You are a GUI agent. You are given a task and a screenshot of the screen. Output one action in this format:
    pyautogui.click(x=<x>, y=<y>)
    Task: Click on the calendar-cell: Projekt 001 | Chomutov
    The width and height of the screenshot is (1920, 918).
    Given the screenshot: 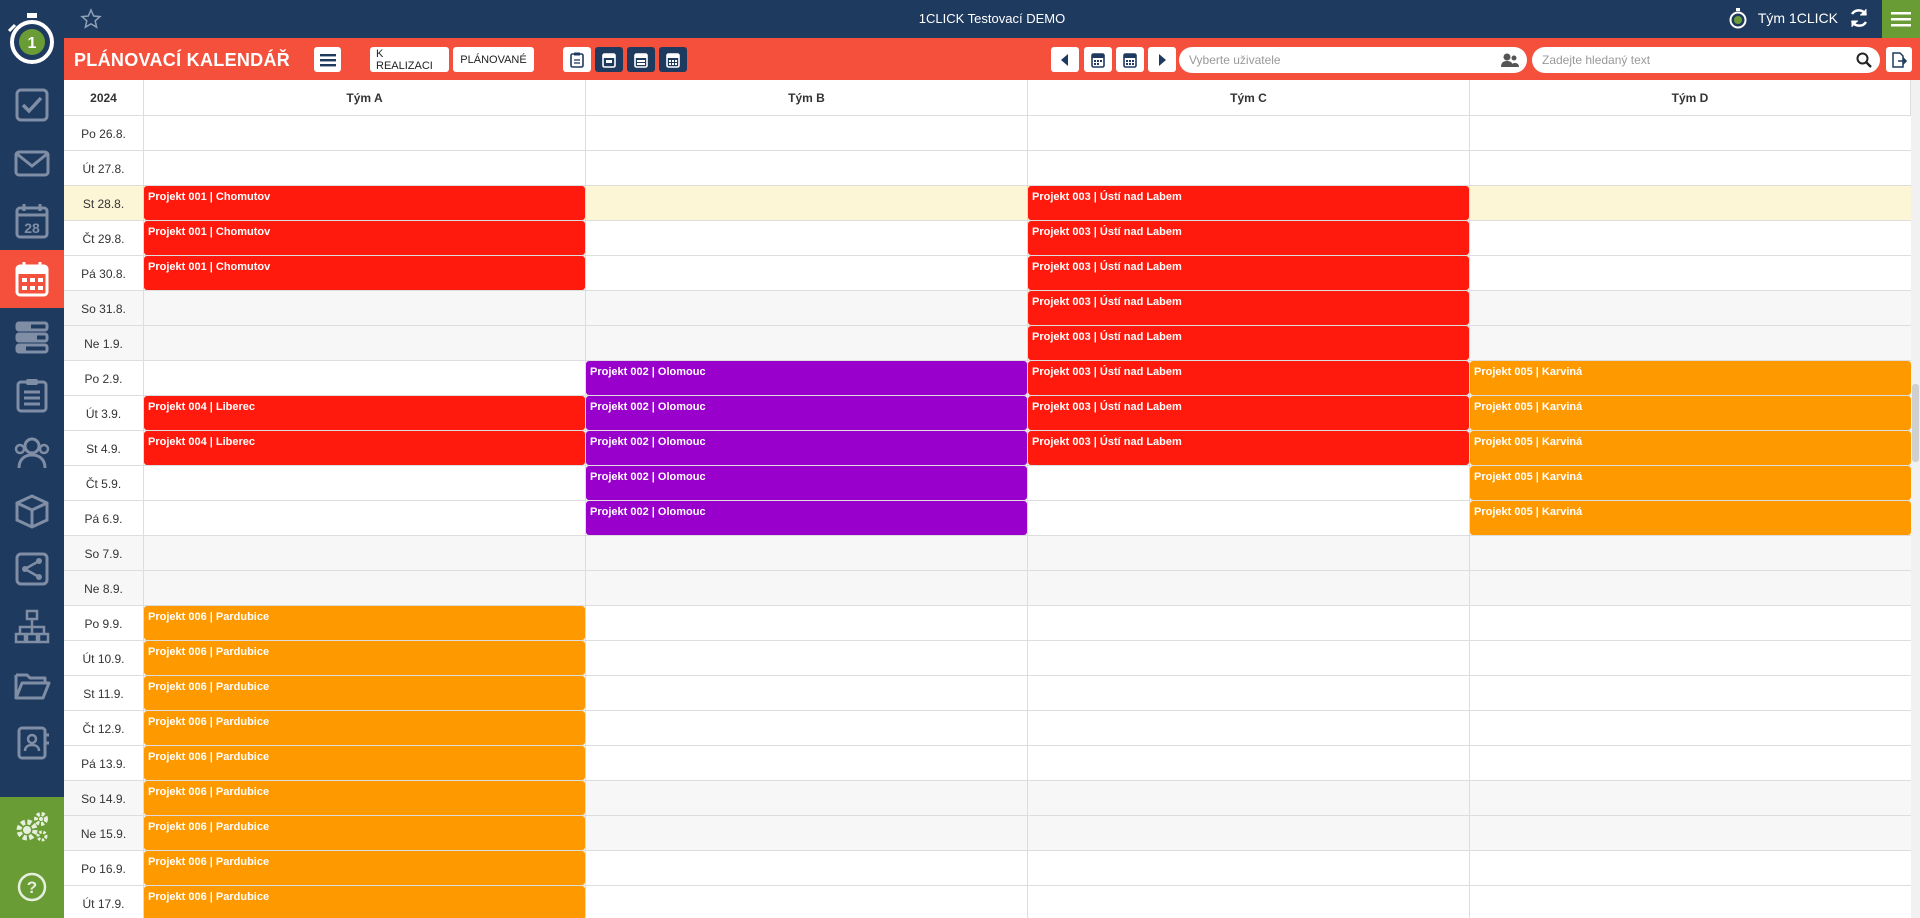 What is the action you would take?
    pyautogui.click(x=365, y=238)
    